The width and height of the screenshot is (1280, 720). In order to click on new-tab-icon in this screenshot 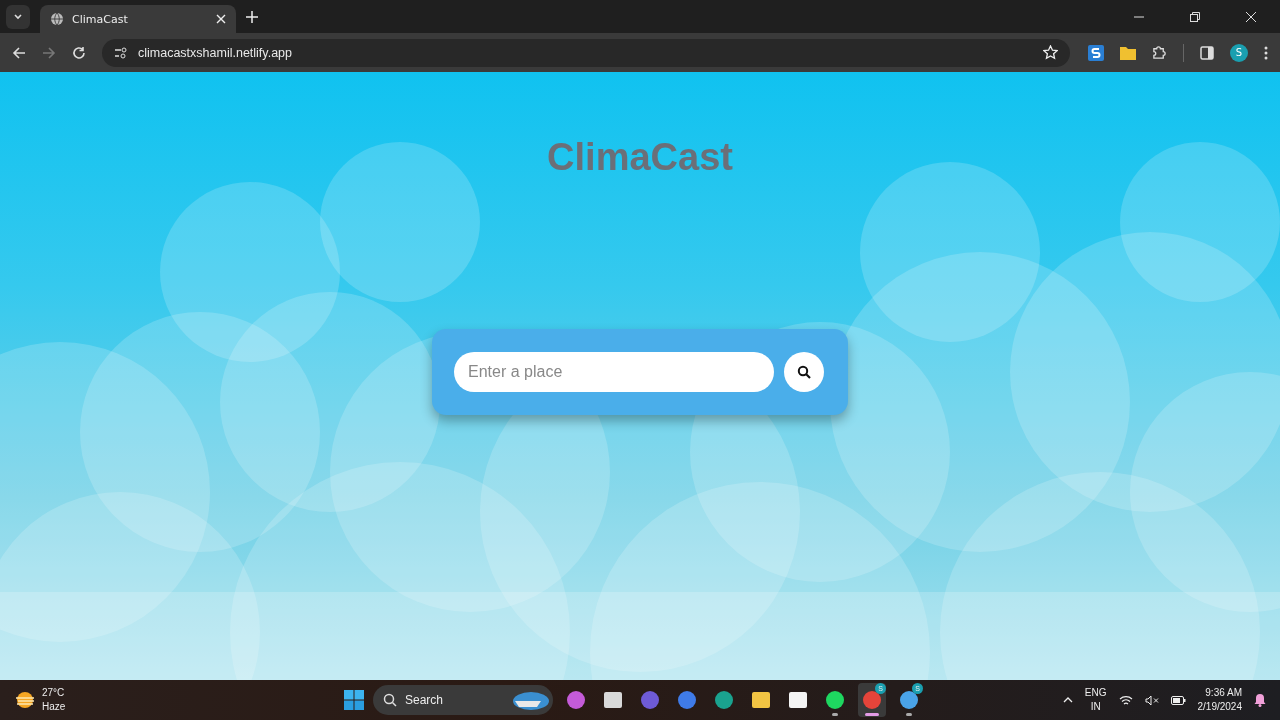, I will do `click(252, 16)`.